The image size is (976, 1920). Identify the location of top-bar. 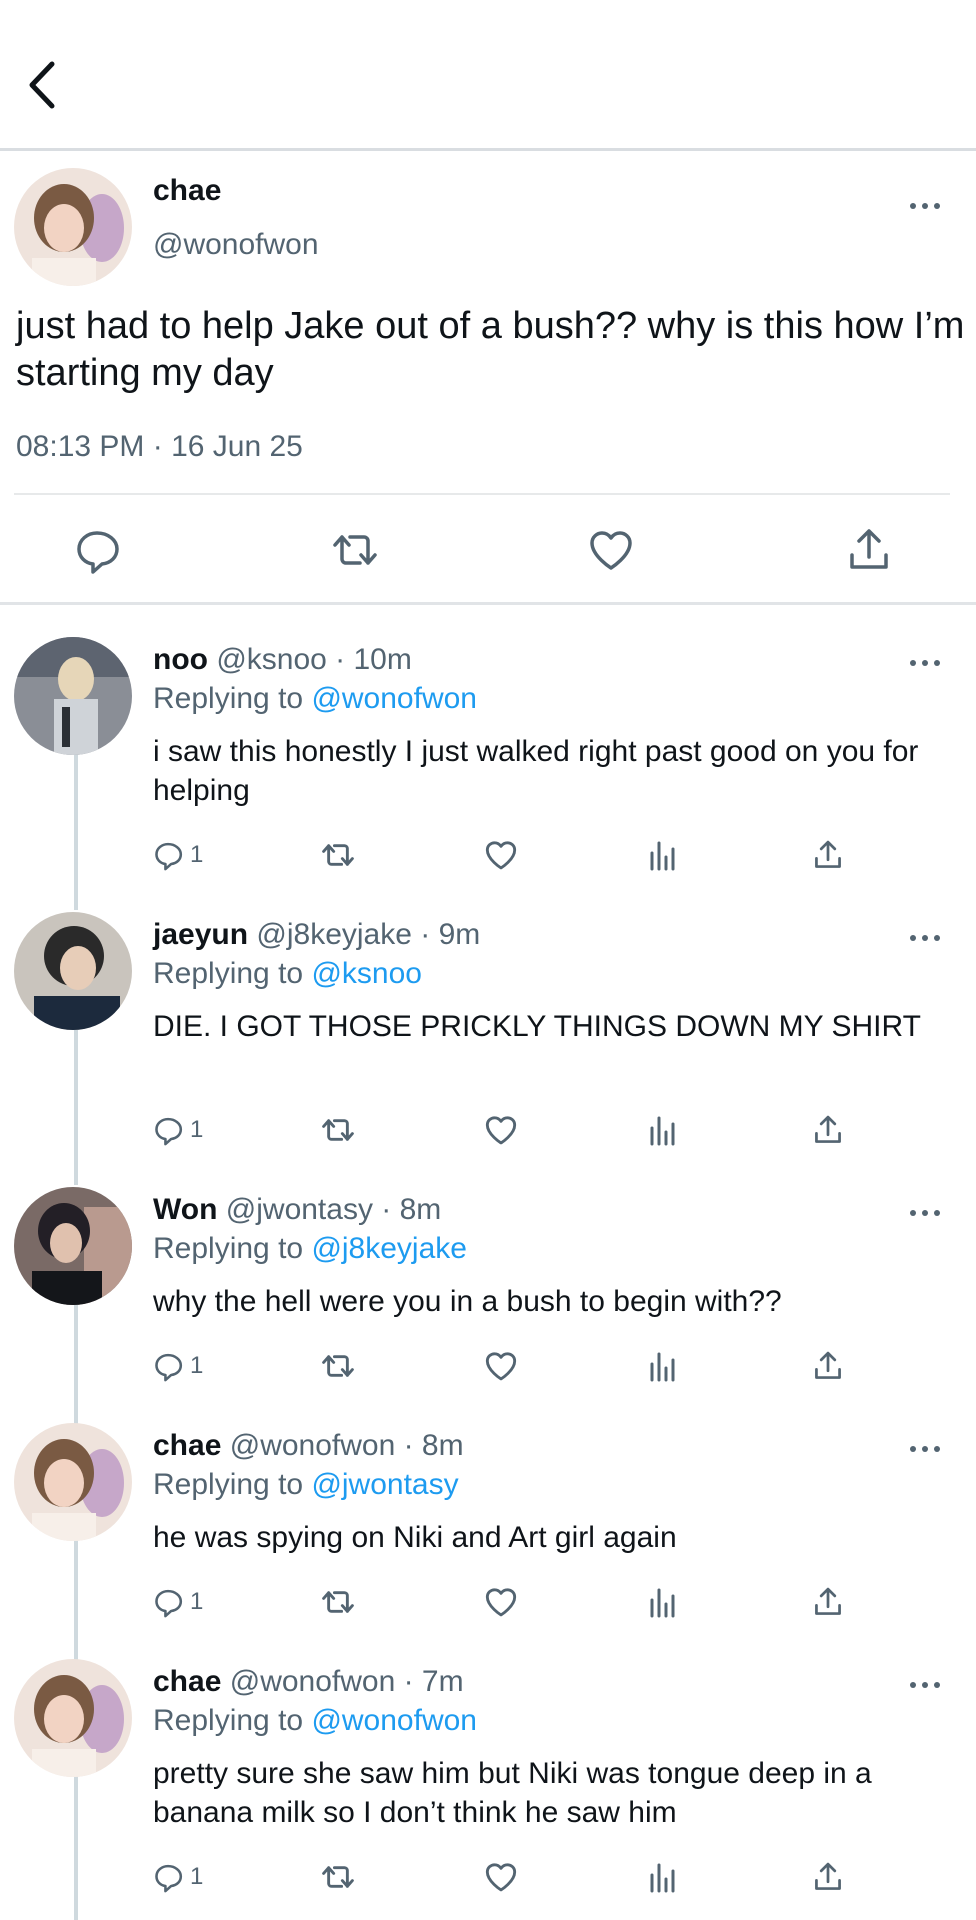
(488, 75).